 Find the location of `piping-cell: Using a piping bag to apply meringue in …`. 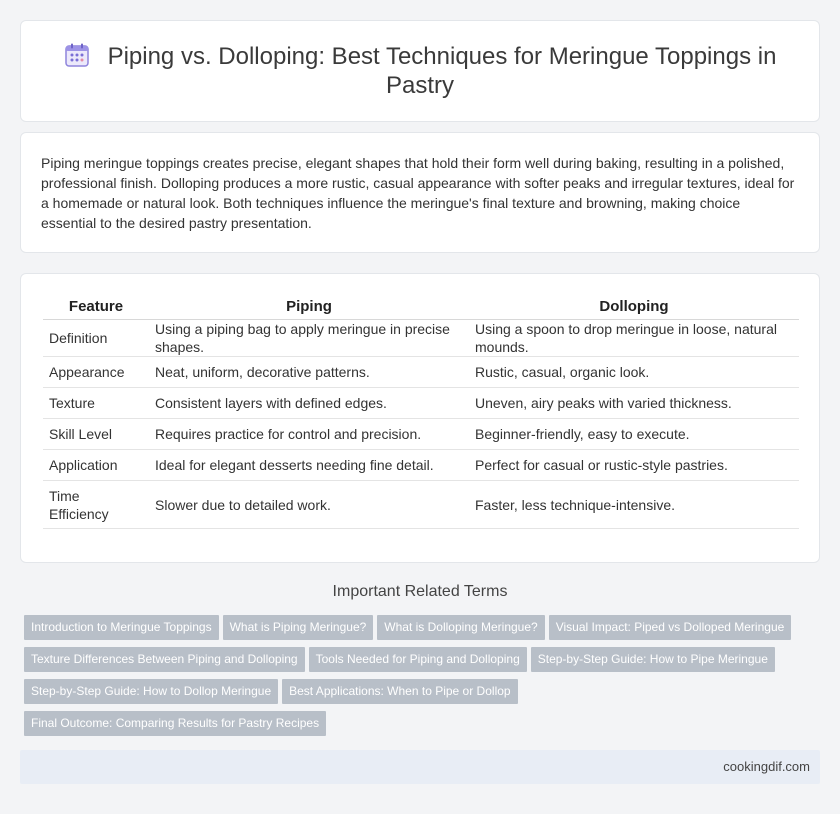

piping-cell: Using a piping bag to apply meringue in … is located at coordinates (309, 338).